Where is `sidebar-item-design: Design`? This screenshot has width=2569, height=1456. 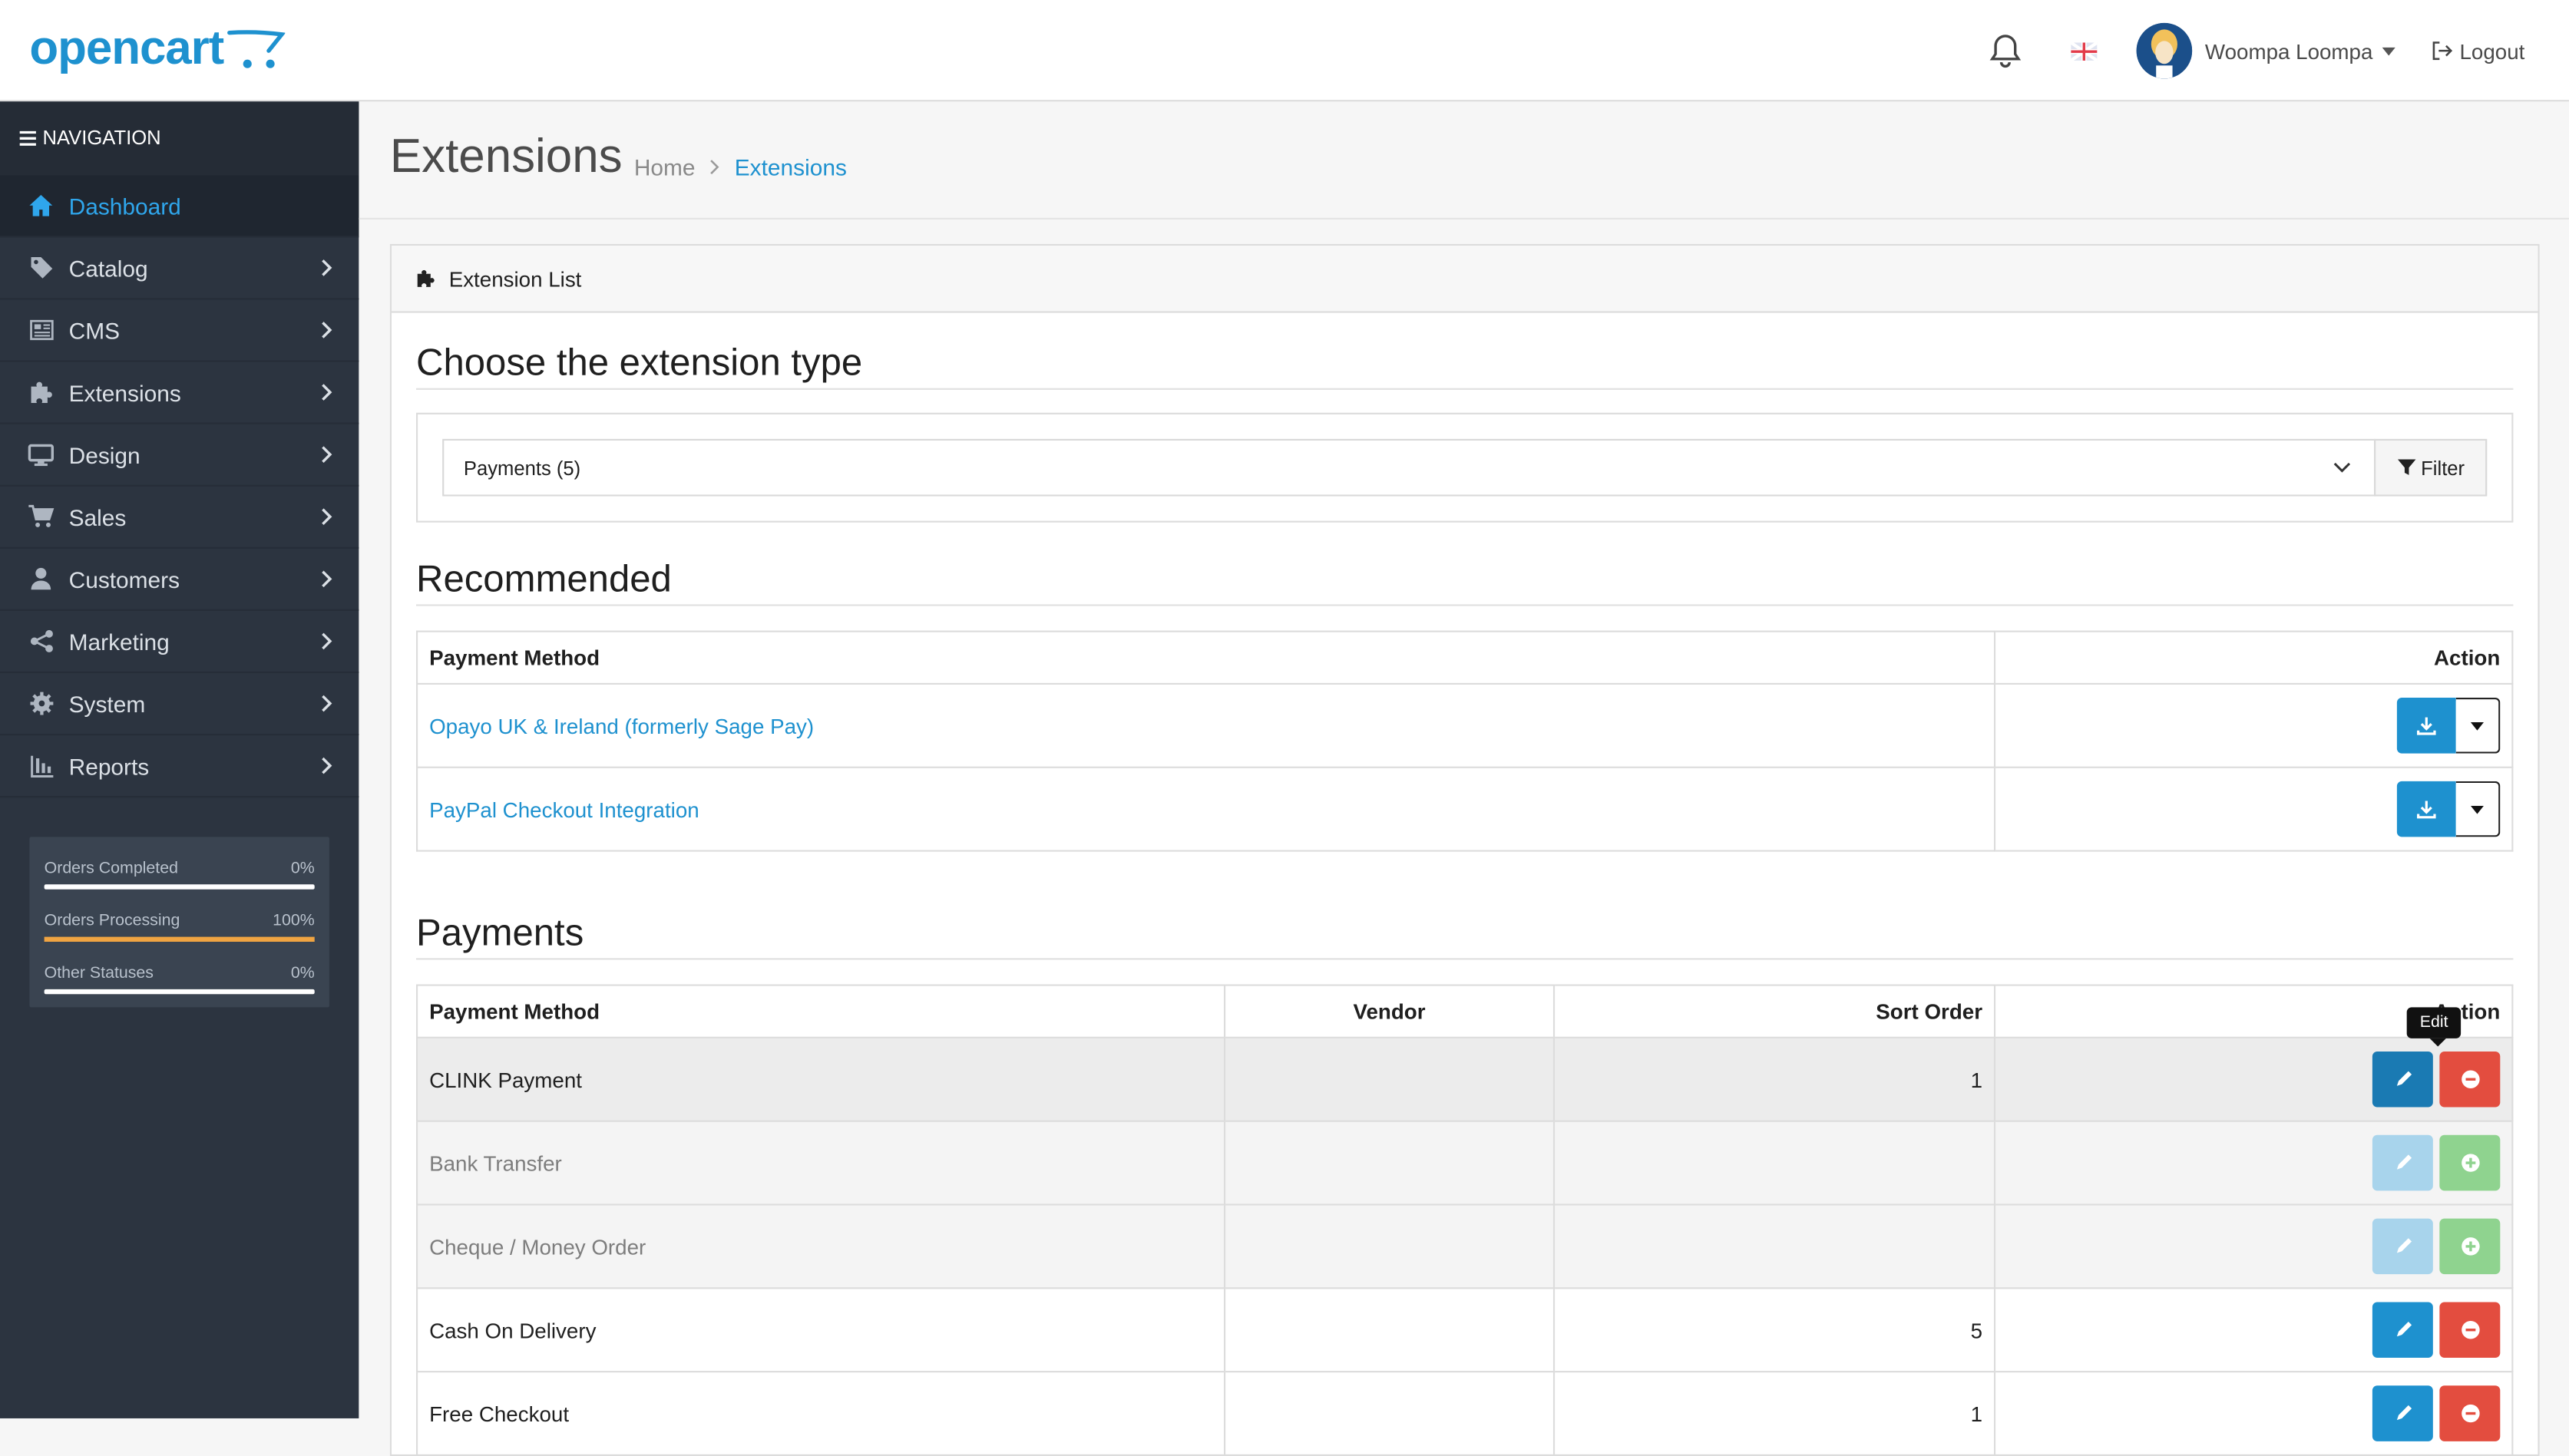 sidebar-item-design: Design is located at coordinates (179, 456).